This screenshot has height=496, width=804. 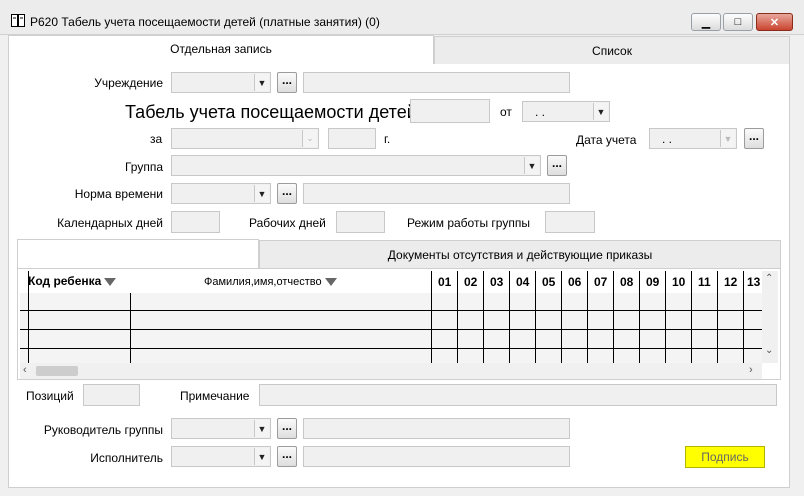 I want to click on column-header-day-08: 08, so click(x=626, y=282).